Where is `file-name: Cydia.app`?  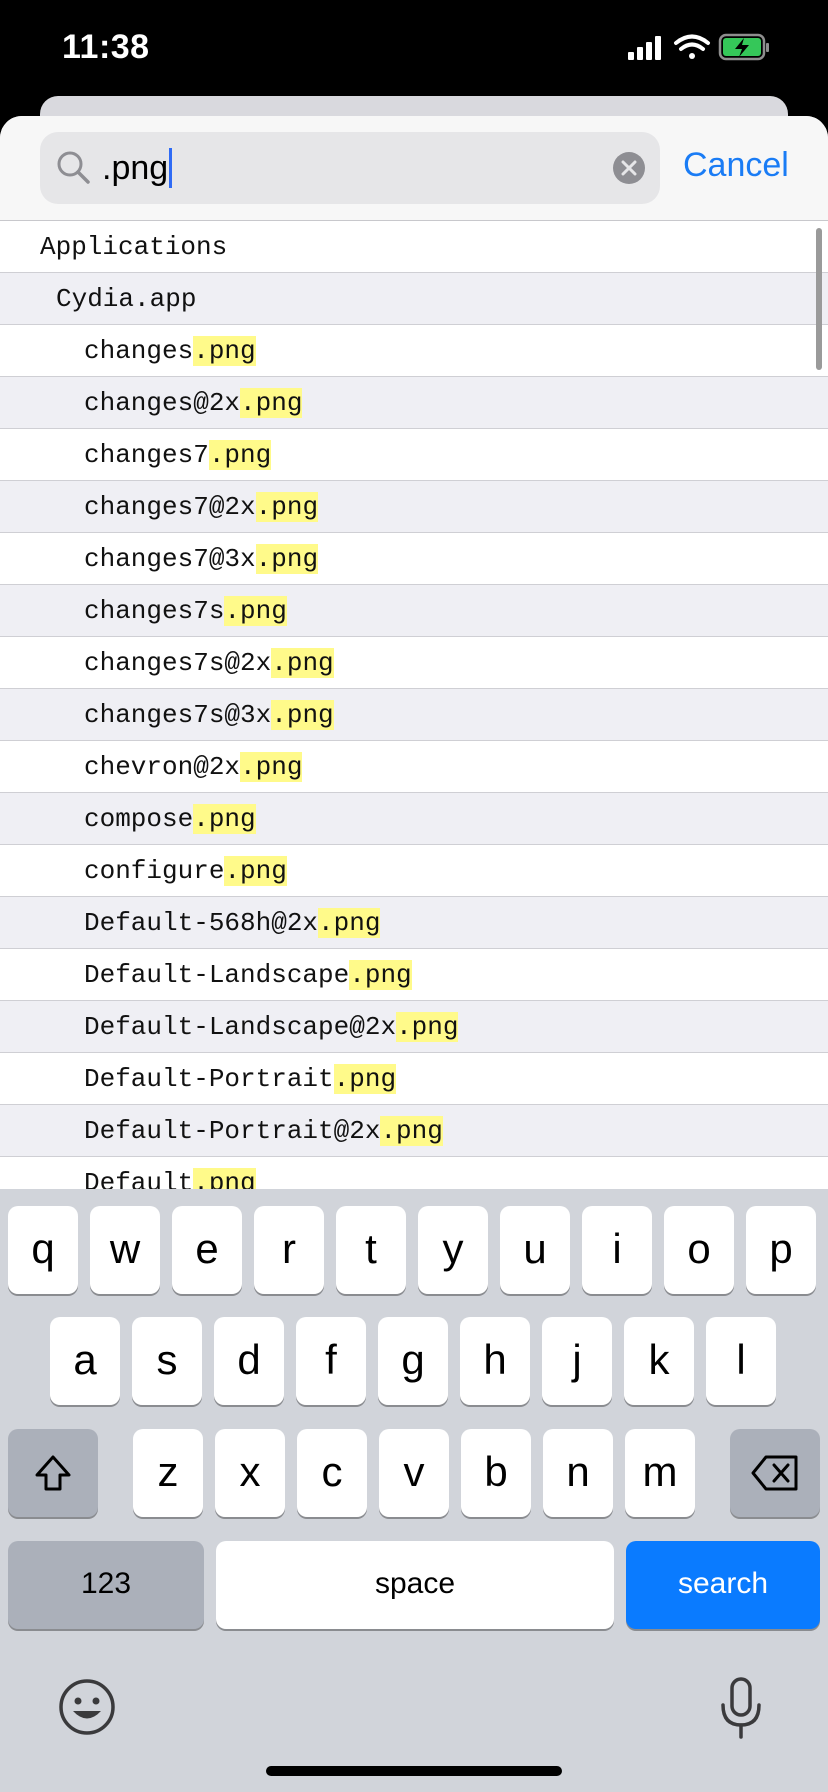 file-name: Cydia.app is located at coordinates (126, 299).